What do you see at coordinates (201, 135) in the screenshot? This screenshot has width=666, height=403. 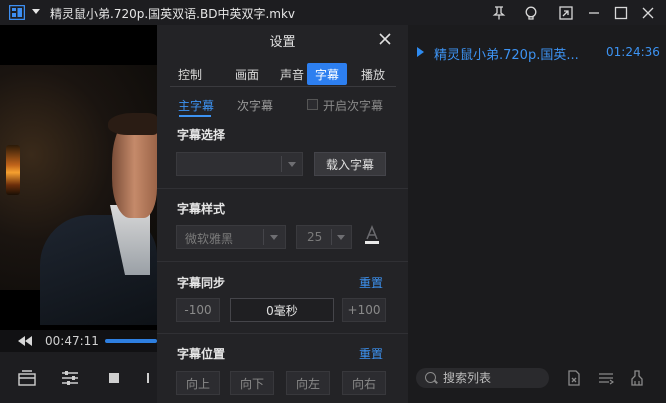 I see `subtitle-select-title: 字幕选择` at bounding box center [201, 135].